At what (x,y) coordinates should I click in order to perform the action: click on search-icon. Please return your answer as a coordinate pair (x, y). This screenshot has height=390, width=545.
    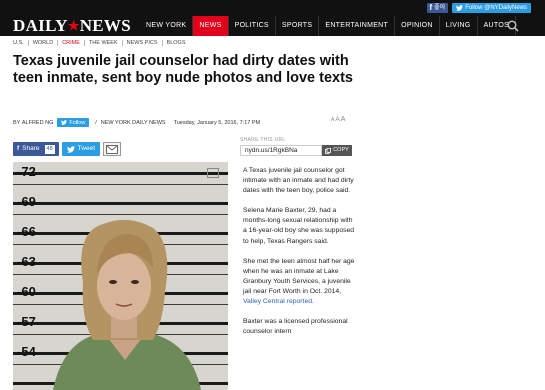
    Looking at the image, I should click on (513, 26).